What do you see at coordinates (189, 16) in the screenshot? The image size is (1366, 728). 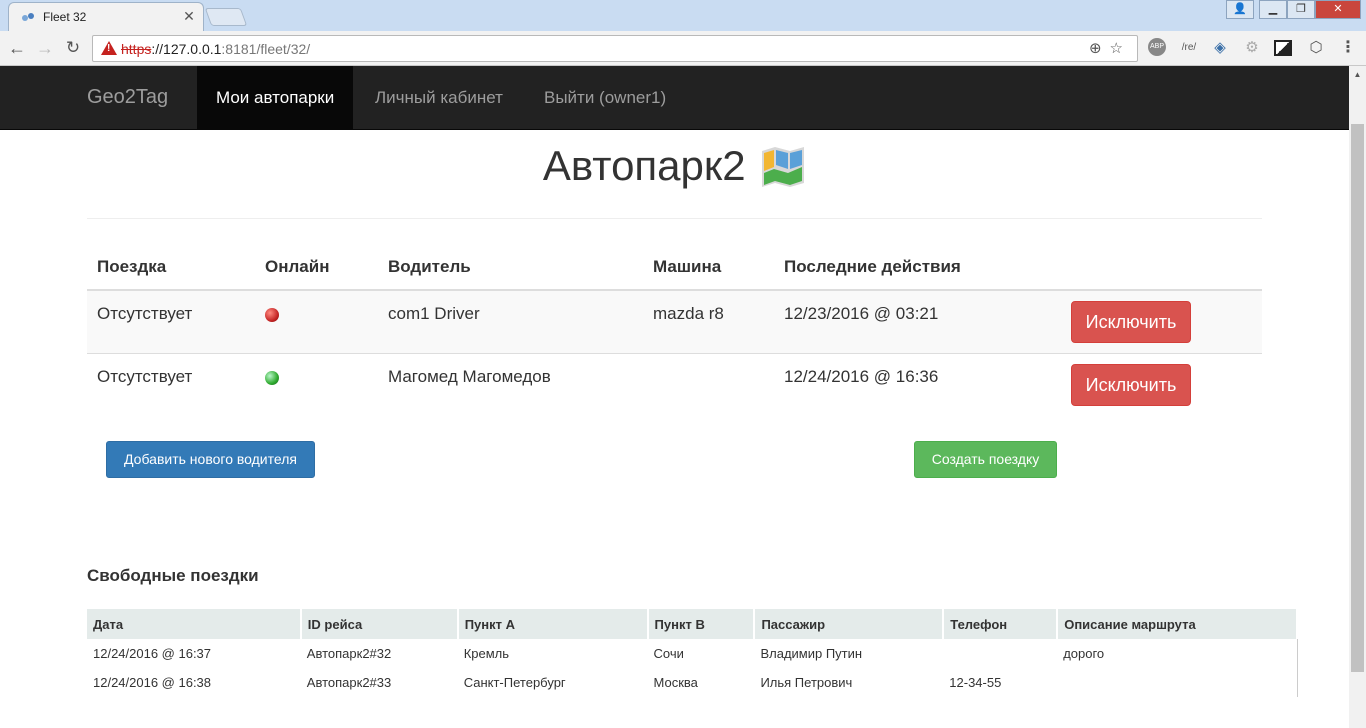 I see `tab-close-icon: ✕` at bounding box center [189, 16].